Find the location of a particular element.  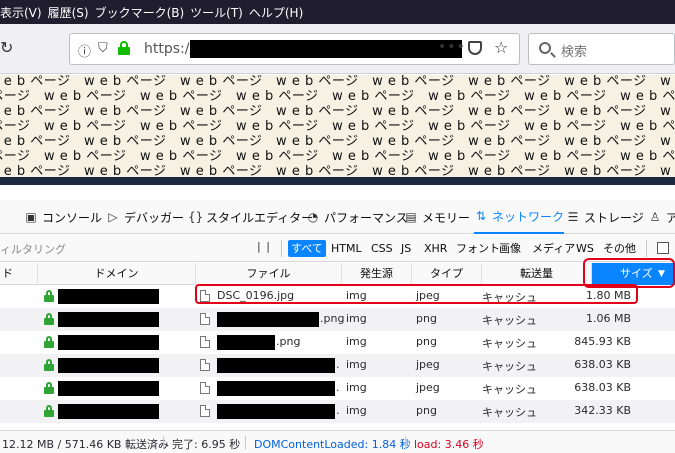

filter-css: CSS is located at coordinates (382, 248).